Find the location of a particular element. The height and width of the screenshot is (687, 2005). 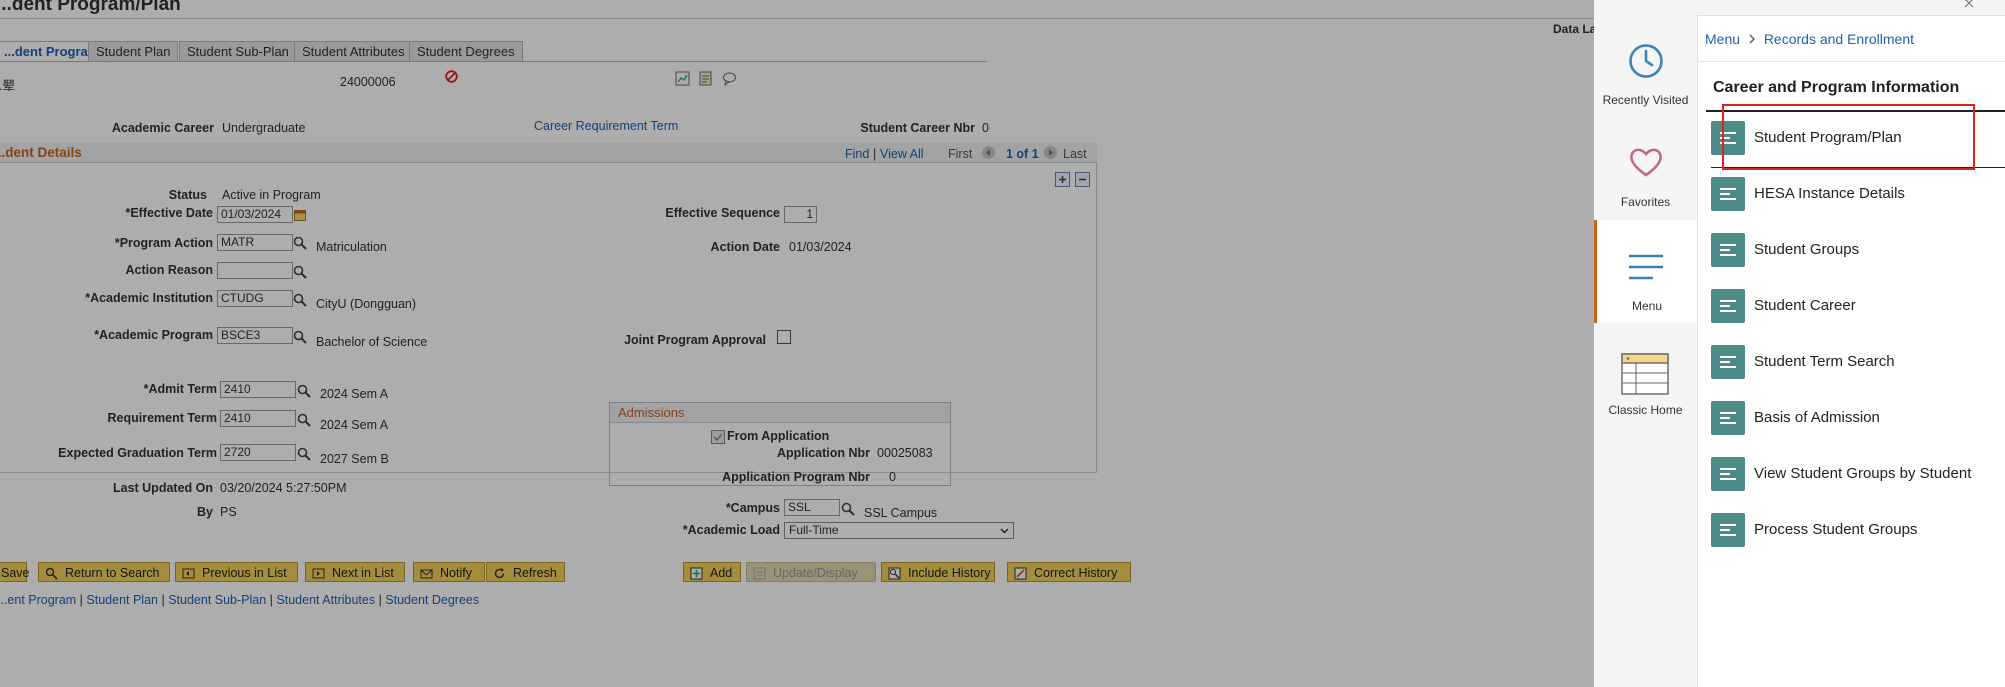

breadcrumb: Menu Records and Enrollment is located at coordinates (1809, 39).